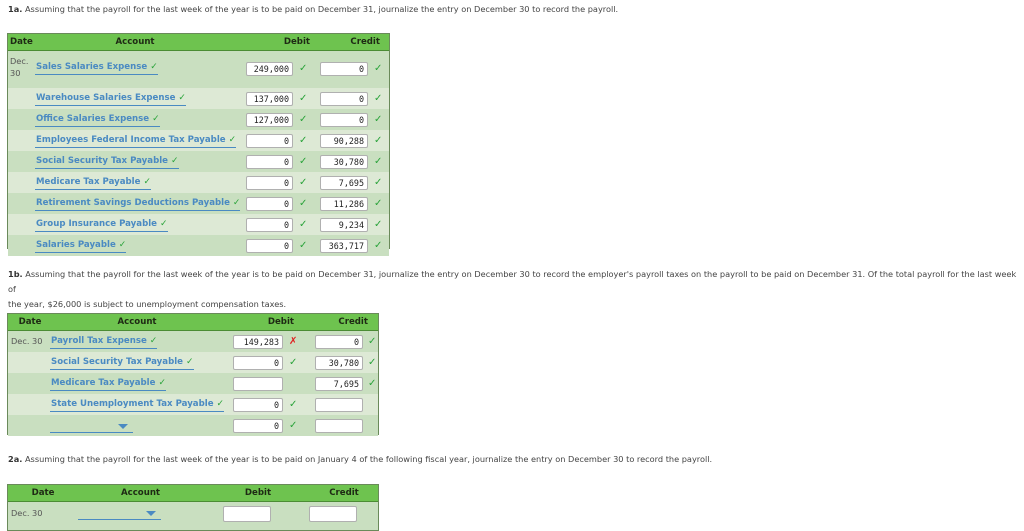 The width and height of the screenshot is (1024, 531). What do you see at coordinates (198, 224) in the screenshot?
I see `table-row: Group Insurance Payable ✓ 0 ✓ 9,234 ✓` at bounding box center [198, 224].